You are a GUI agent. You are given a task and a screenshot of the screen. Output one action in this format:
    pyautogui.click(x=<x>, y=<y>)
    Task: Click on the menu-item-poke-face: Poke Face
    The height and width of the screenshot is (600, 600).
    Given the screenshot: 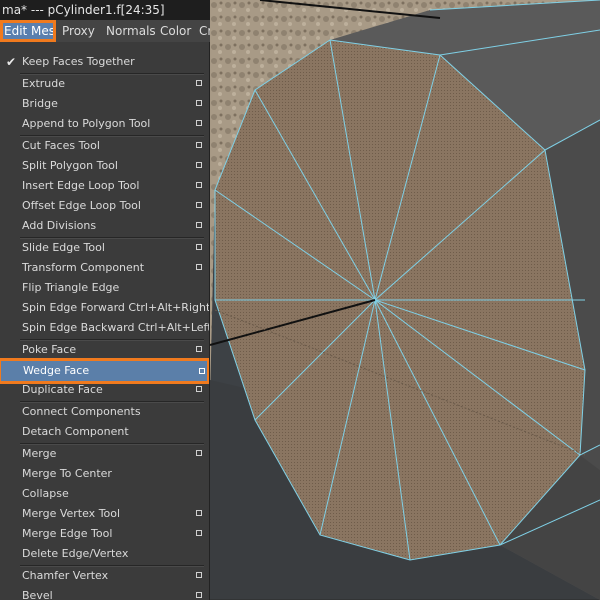 What is the action you would take?
    pyautogui.click(x=104, y=350)
    